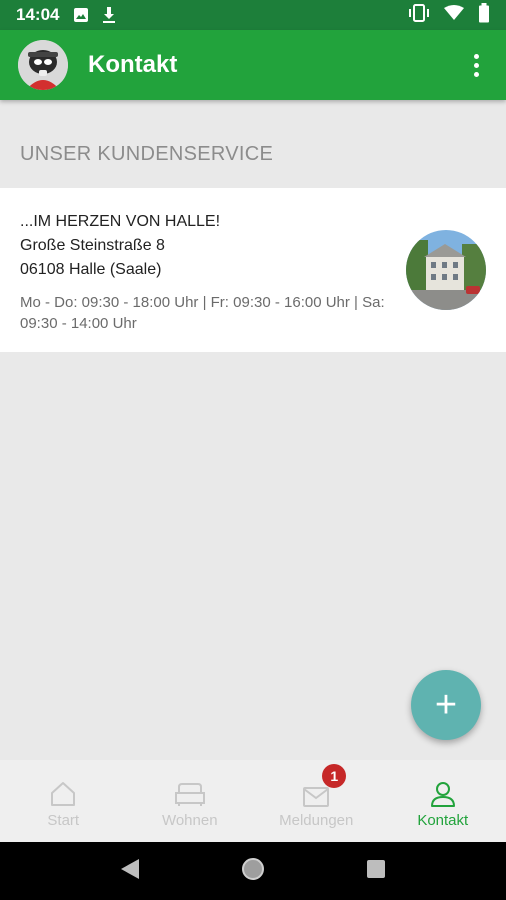  What do you see at coordinates (419, 15) in the screenshot?
I see `vibrate-icon` at bounding box center [419, 15].